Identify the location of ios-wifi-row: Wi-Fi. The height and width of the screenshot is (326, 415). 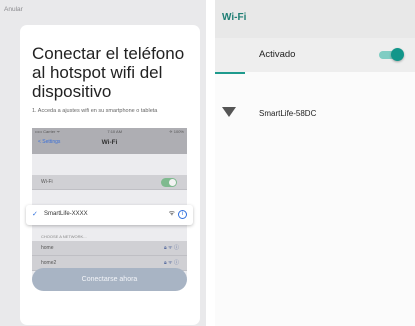
(109, 182).